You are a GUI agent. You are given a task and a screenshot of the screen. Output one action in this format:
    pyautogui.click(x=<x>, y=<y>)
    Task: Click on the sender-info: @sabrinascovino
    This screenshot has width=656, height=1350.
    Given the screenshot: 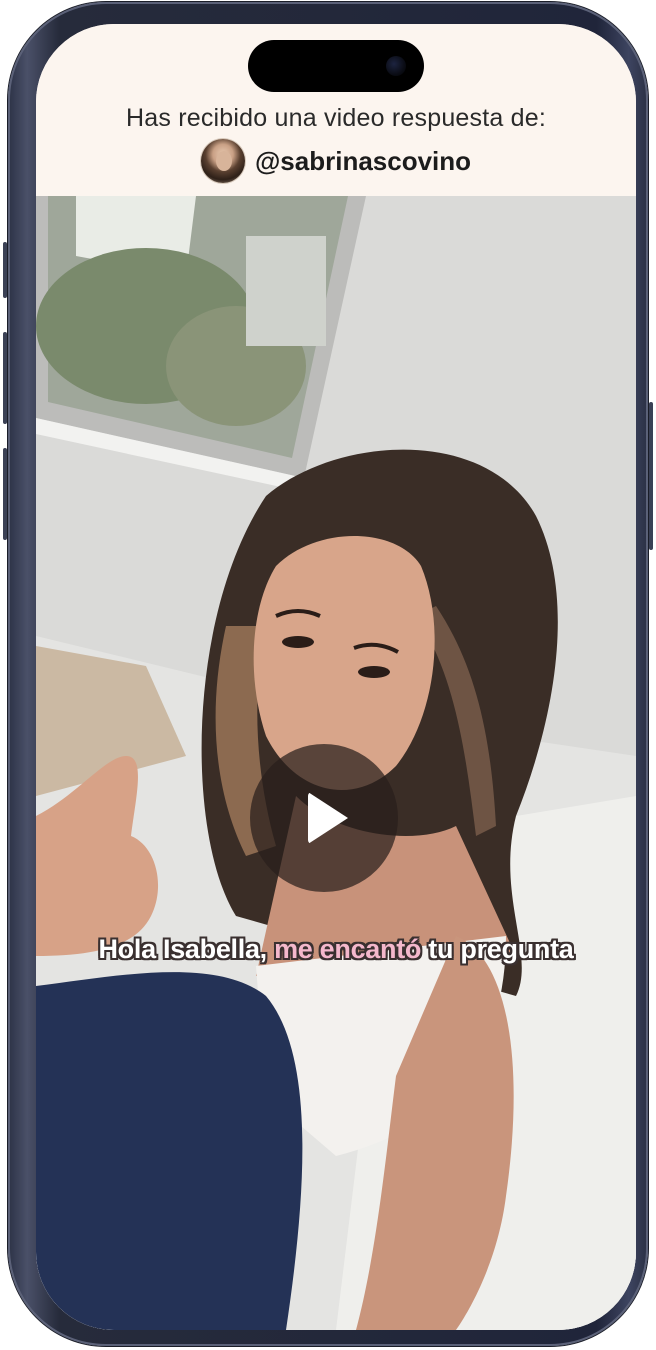 What is the action you would take?
    pyautogui.click(x=336, y=161)
    